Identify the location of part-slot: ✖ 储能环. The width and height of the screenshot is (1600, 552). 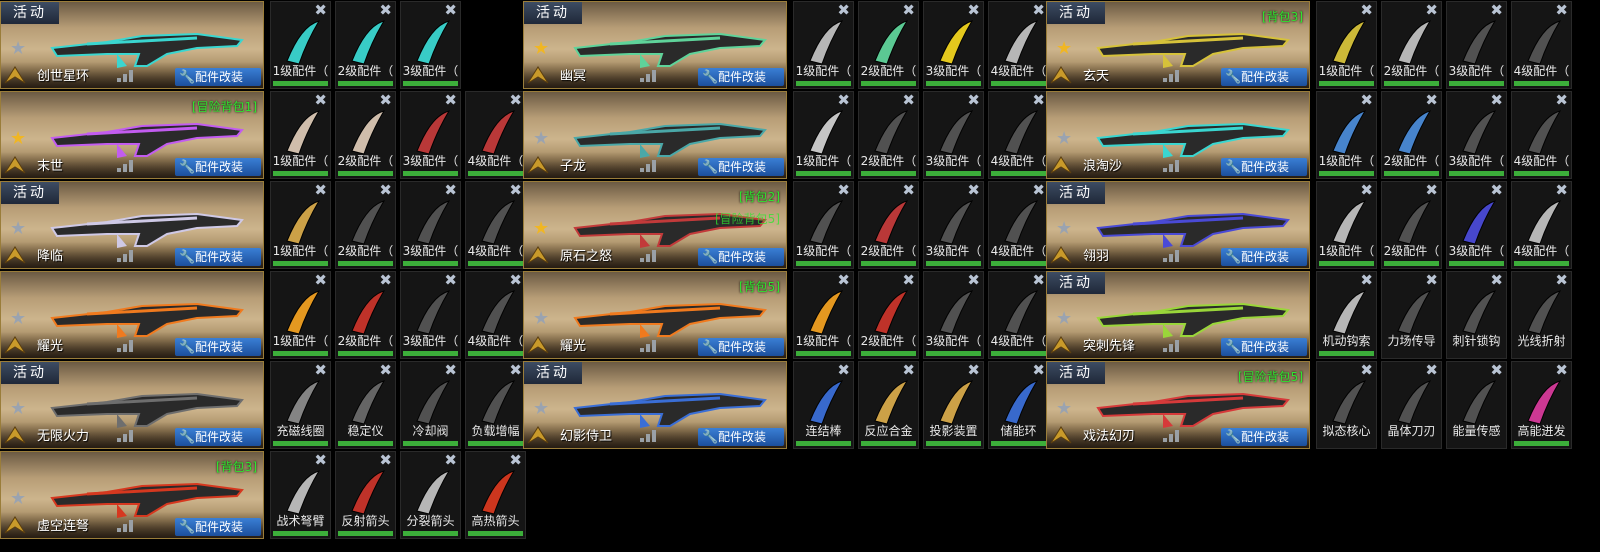
(1018, 405).